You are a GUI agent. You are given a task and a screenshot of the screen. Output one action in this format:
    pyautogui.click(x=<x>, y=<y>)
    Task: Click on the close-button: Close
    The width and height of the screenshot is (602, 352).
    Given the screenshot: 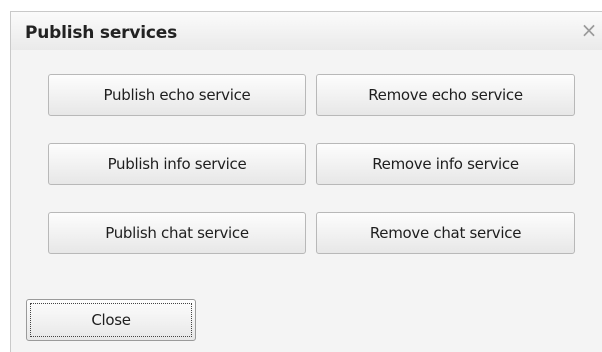 What is the action you would take?
    pyautogui.click(x=111, y=320)
    